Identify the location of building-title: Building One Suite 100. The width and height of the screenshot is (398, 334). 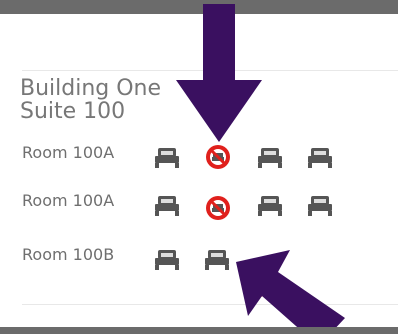
(90, 100).